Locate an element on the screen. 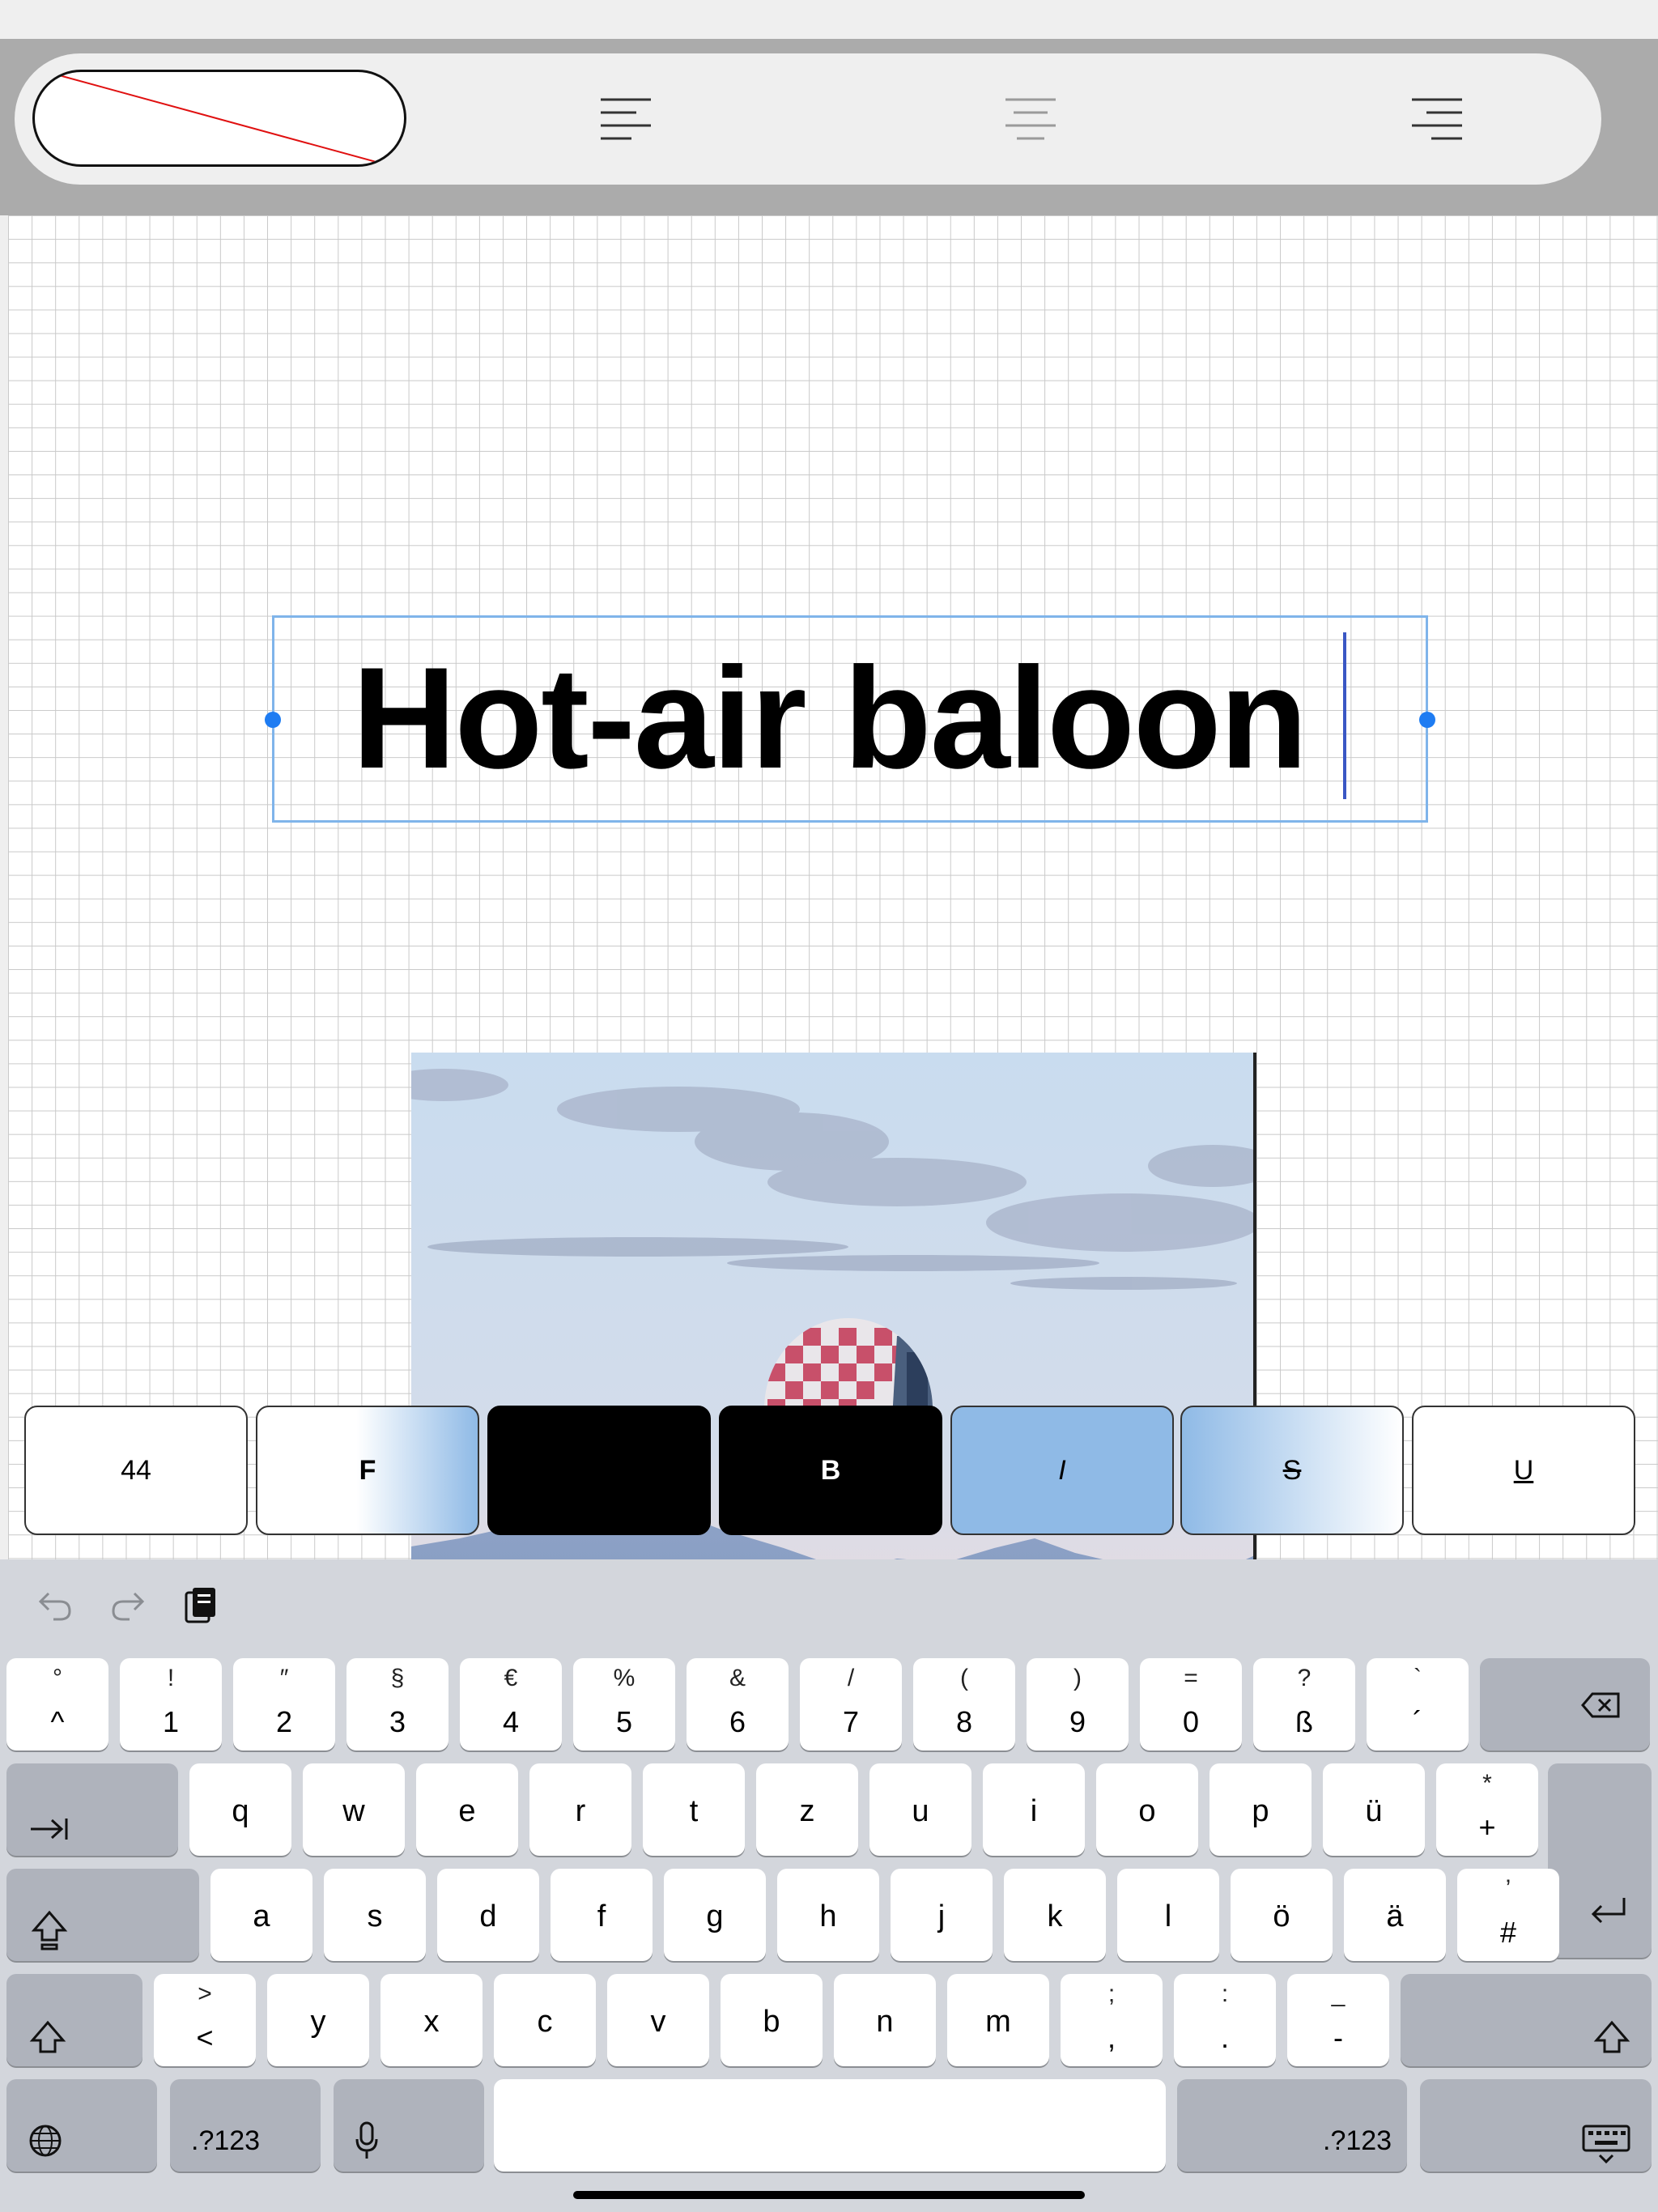 The height and width of the screenshot is (2212, 1658). key-1: ! 1 is located at coordinates (171, 1704).